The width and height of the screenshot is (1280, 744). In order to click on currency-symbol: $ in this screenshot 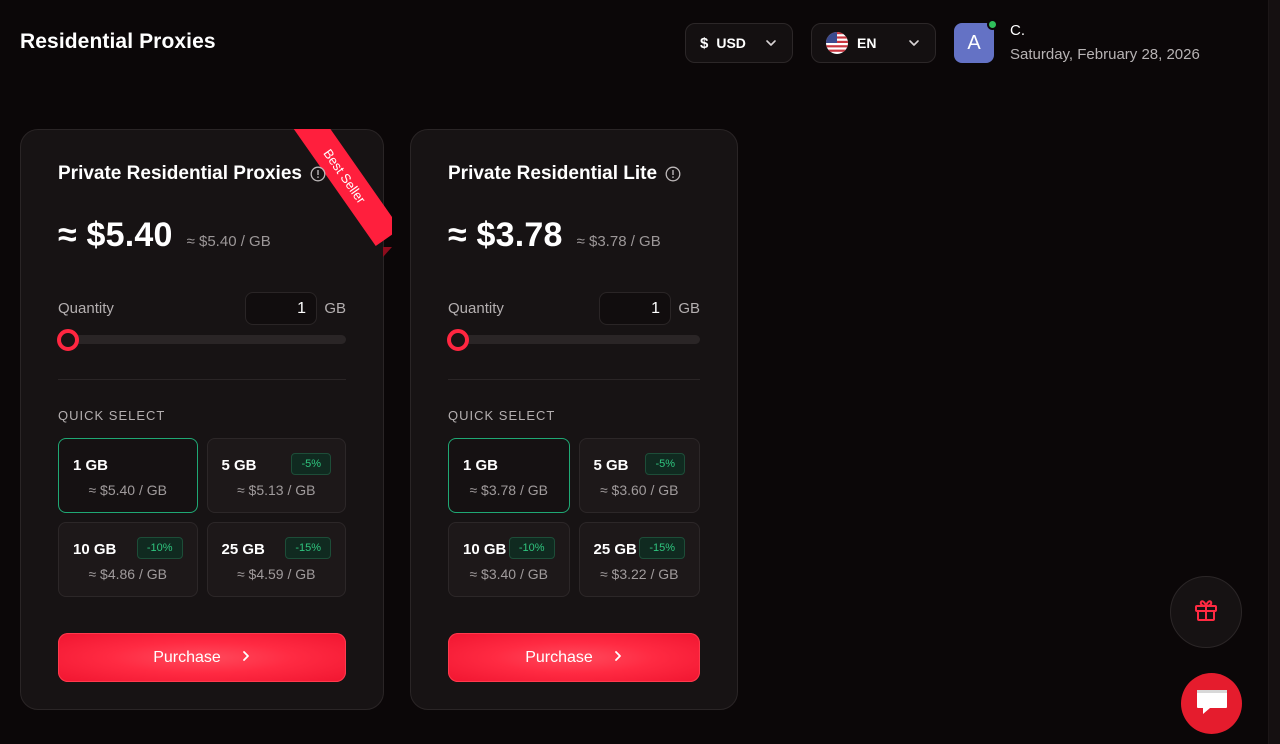, I will do `click(704, 43)`.